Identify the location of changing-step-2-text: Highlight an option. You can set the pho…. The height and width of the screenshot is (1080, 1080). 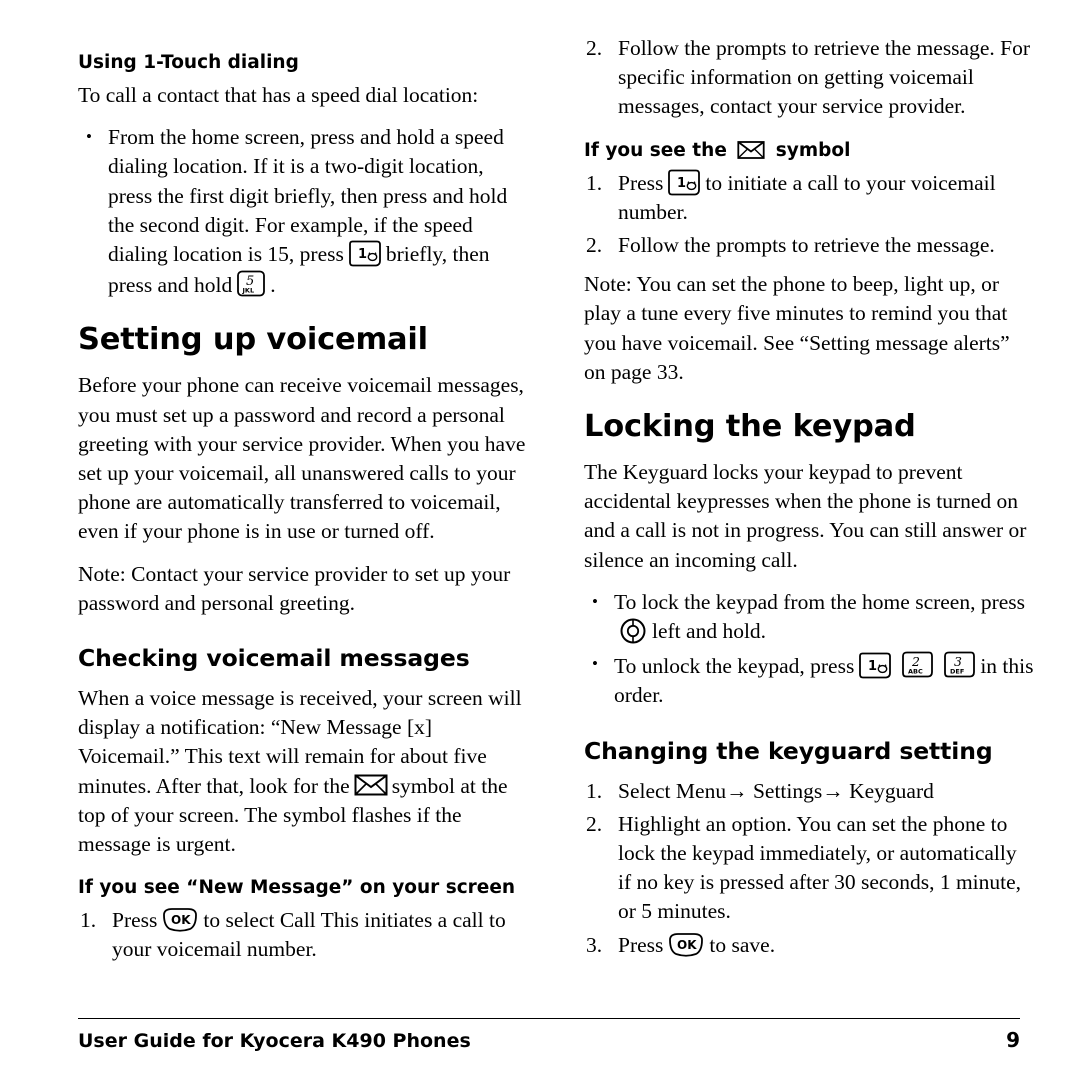
(820, 867).